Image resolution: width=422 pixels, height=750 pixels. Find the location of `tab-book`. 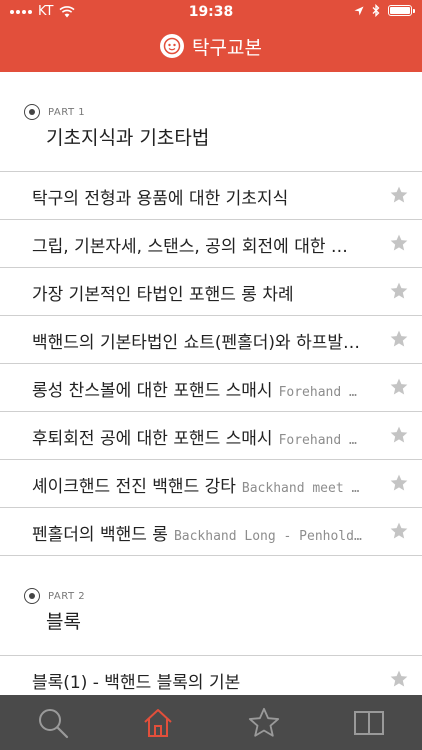

tab-book is located at coordinates (369, 722).